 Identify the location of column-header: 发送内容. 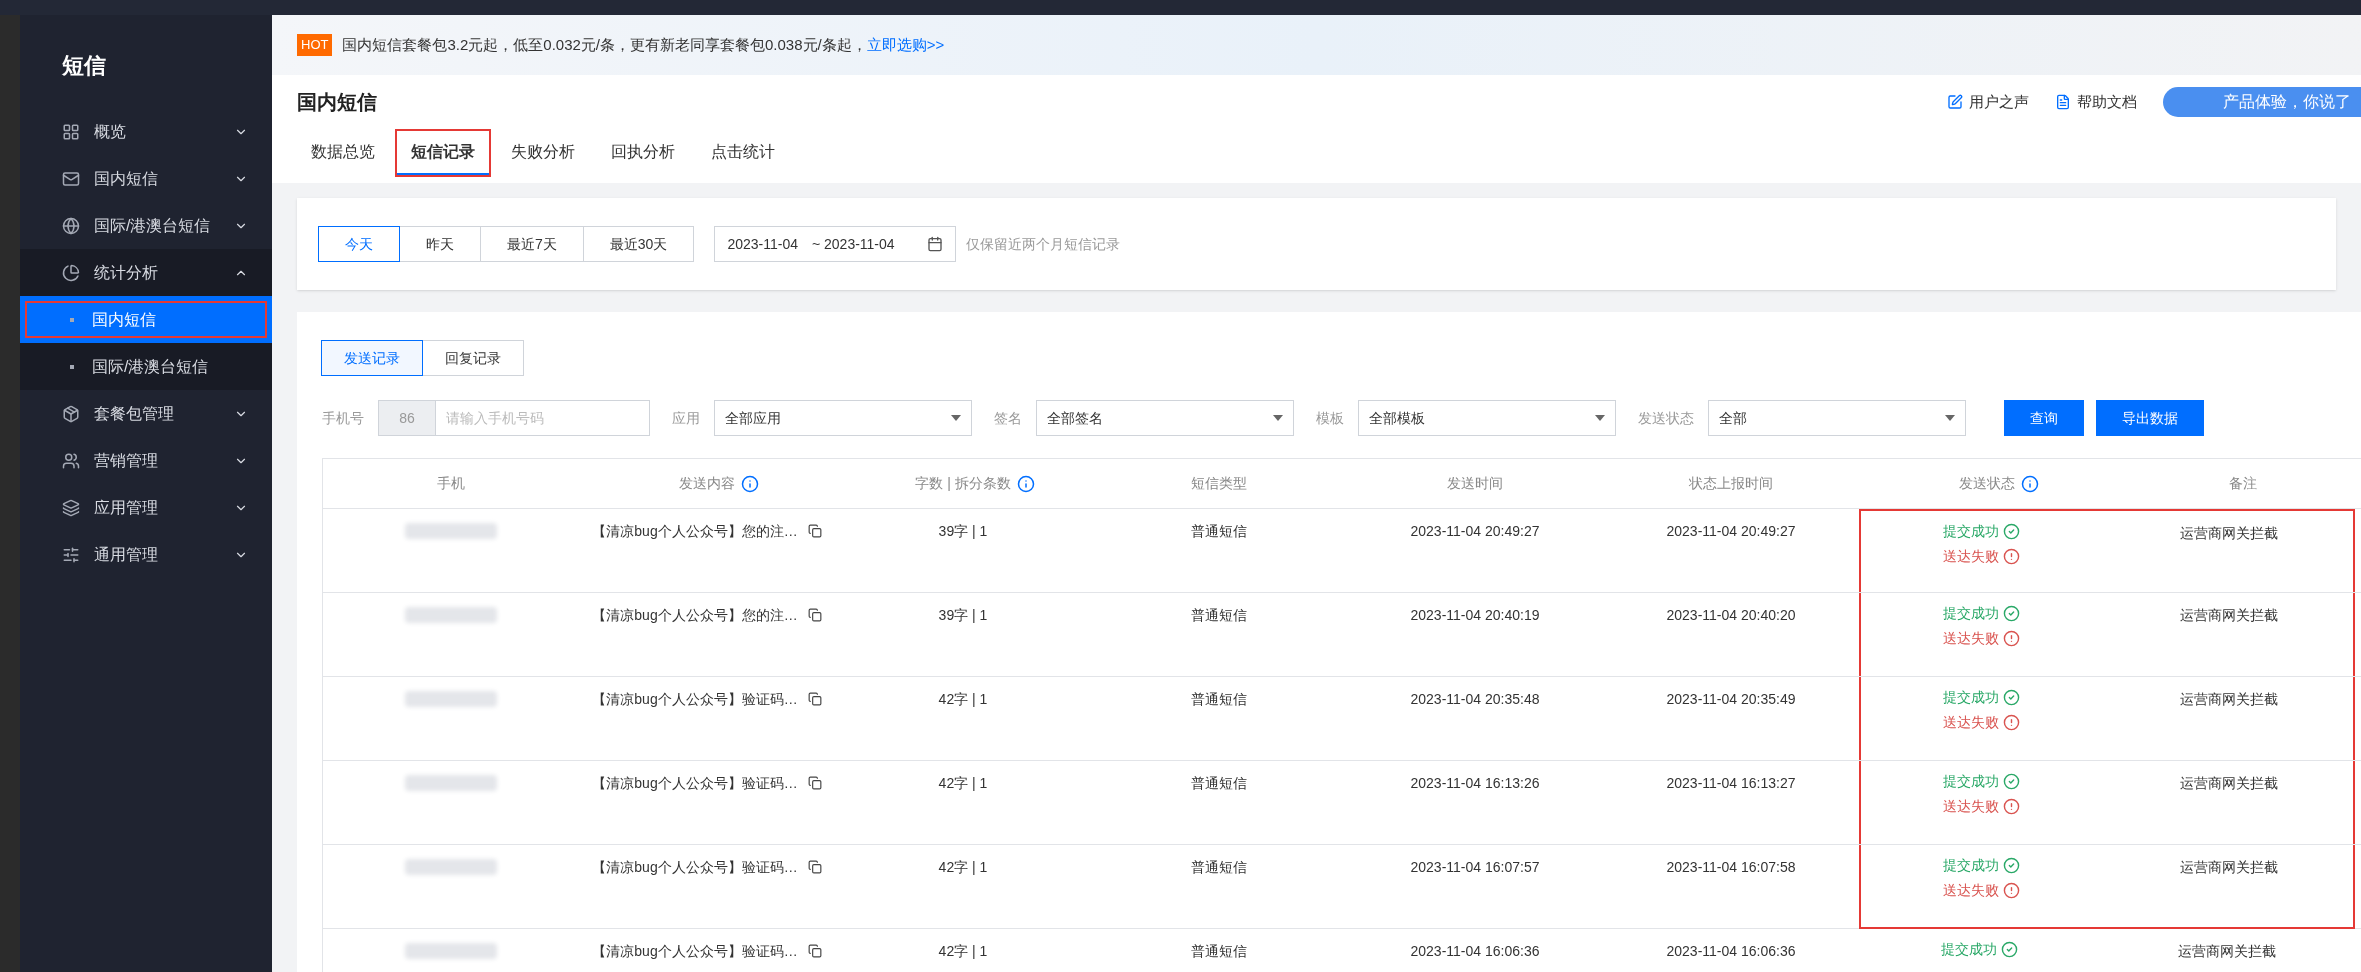
(707, 483).